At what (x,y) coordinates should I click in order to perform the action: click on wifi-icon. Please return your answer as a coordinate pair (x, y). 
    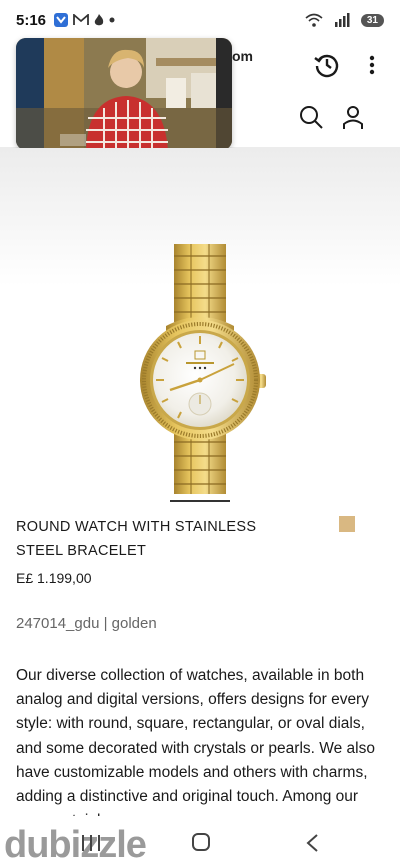
    Looking at the image, I should click on (314, 20).